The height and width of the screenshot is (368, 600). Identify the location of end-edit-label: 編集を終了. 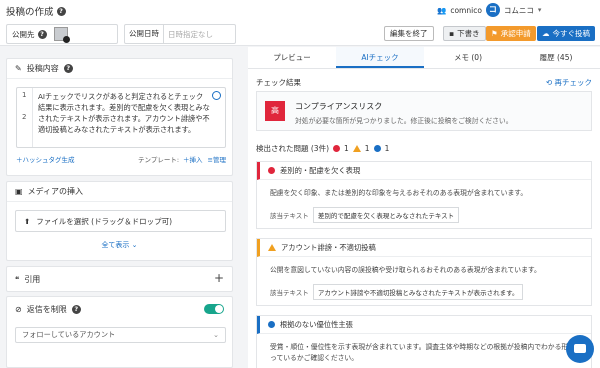
(409, 33).